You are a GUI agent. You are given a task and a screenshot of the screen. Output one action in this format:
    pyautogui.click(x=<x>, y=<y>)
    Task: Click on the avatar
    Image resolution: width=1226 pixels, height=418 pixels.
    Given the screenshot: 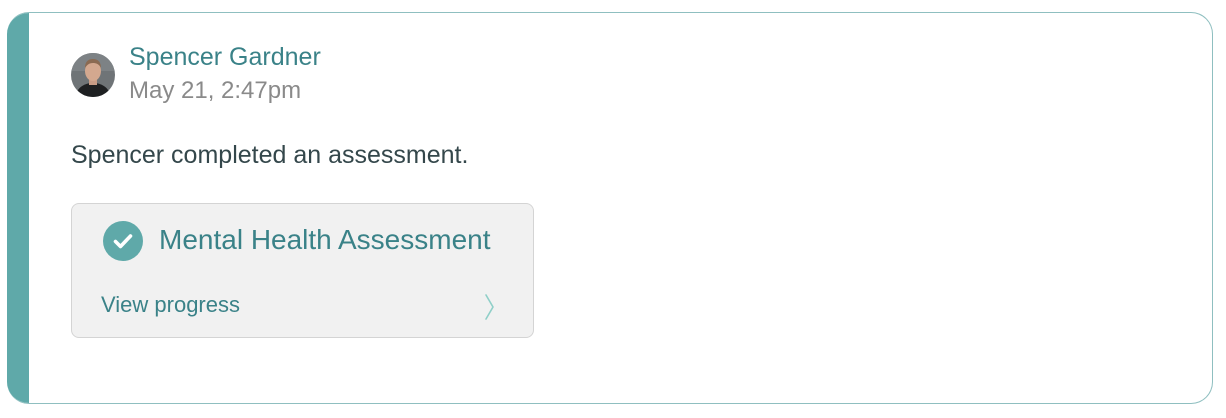 What is the action you would take?
    pyautogui.click(x=93, y=75)
    